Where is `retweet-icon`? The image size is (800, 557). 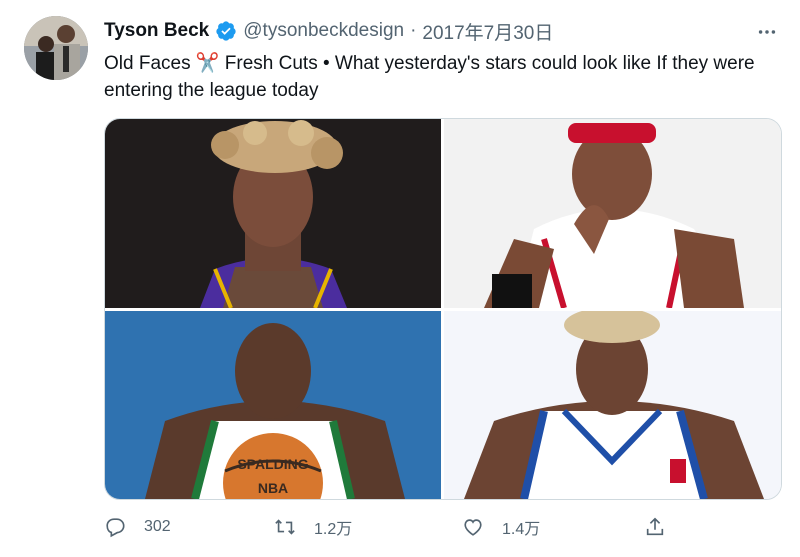 retweet-icon is located at coordinates (285, 527).